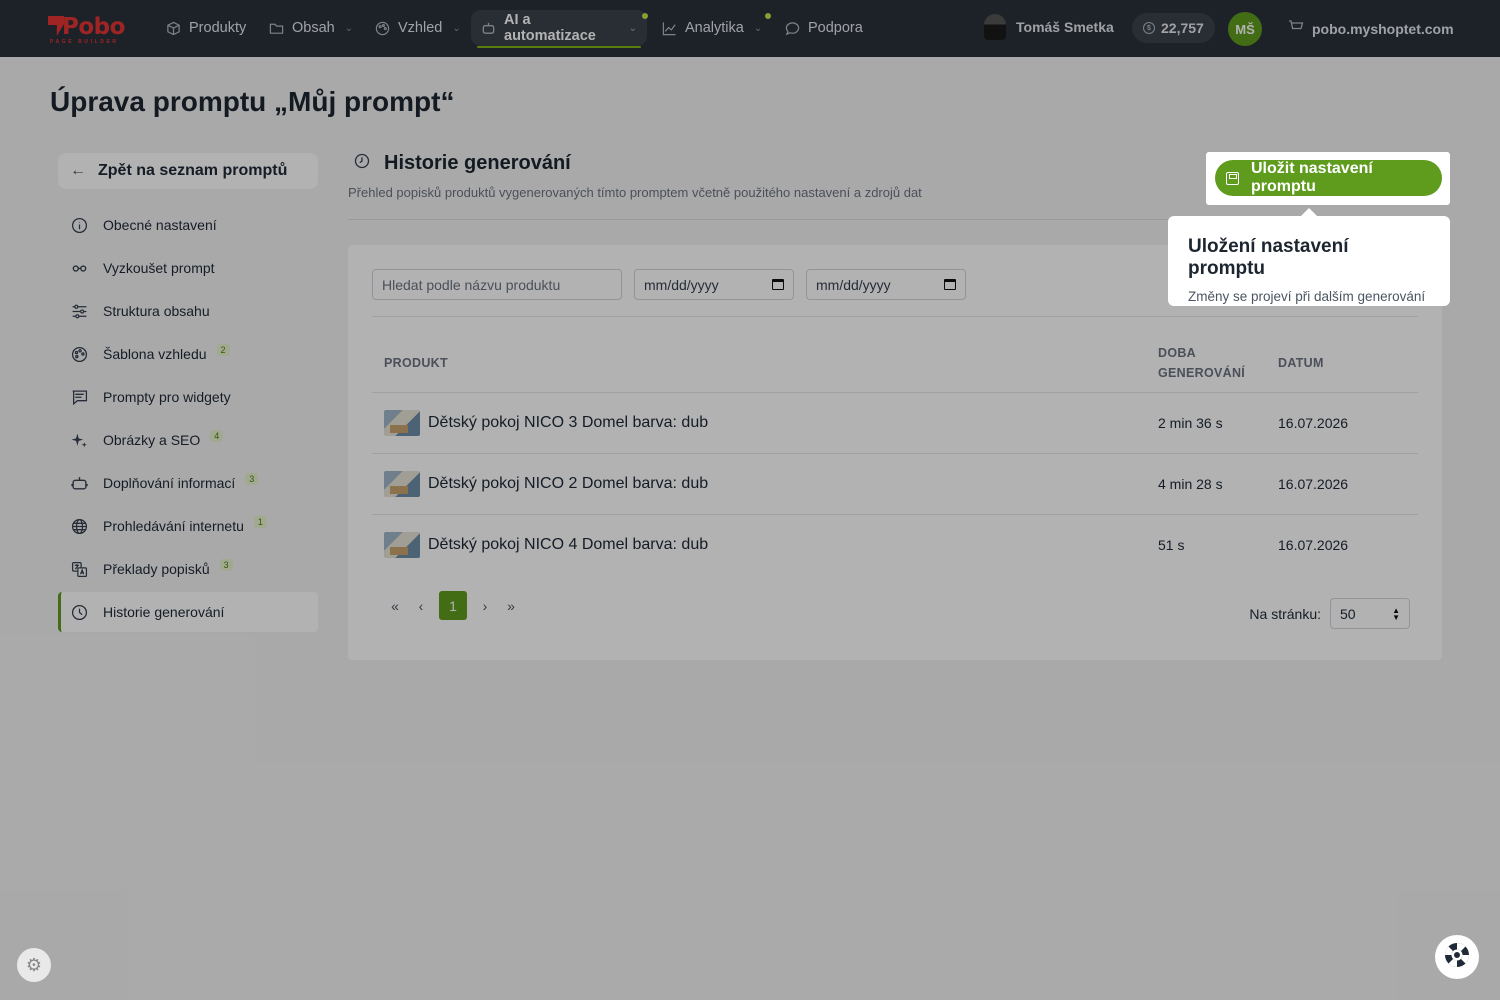  I want to click on last-page-button: », so click(511, 606).